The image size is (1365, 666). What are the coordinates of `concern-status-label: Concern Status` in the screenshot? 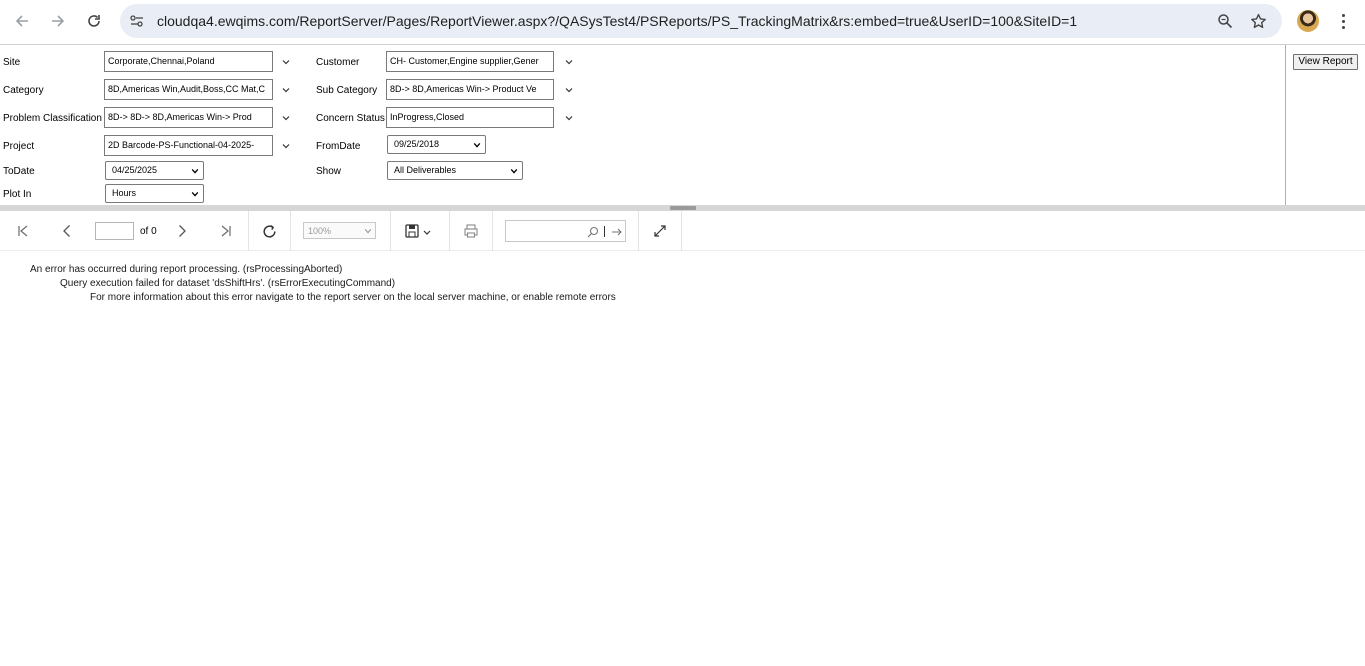 It's located at (350, 118).